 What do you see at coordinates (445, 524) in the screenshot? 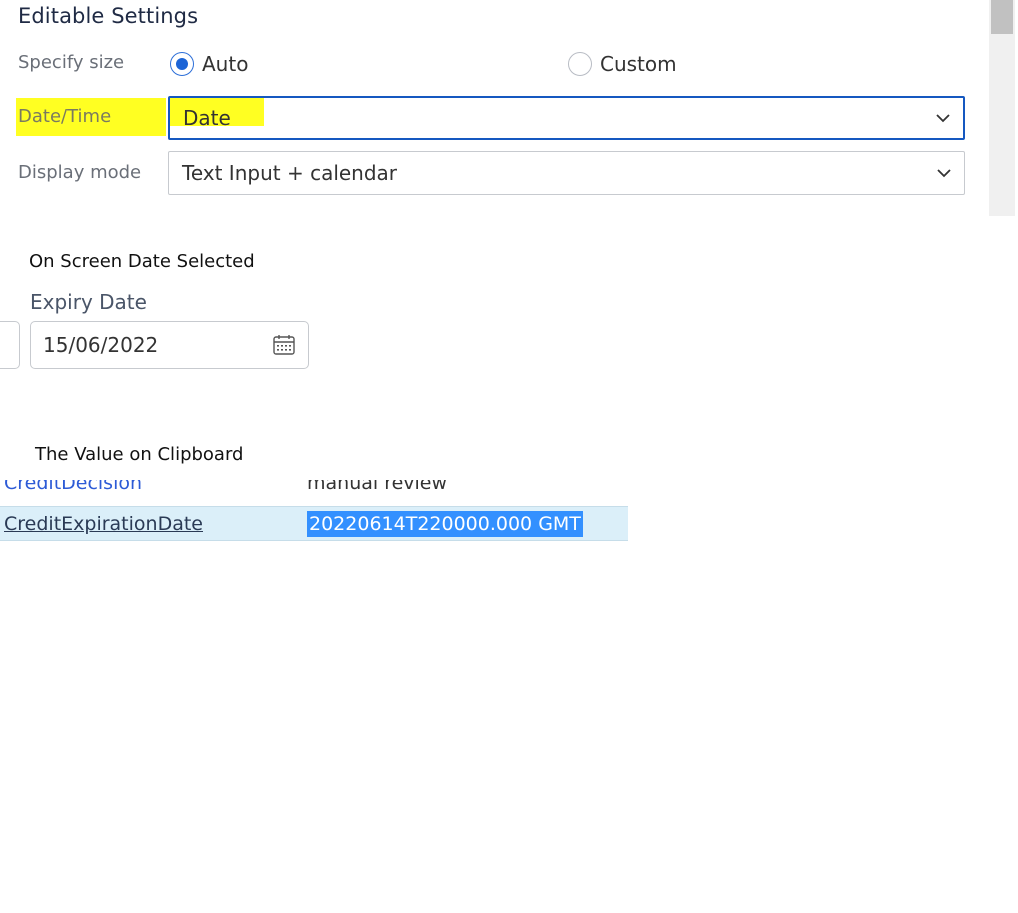
I see `property-value-selected: 20220614T220000.000 GMT` at bounding box center [445, 524].